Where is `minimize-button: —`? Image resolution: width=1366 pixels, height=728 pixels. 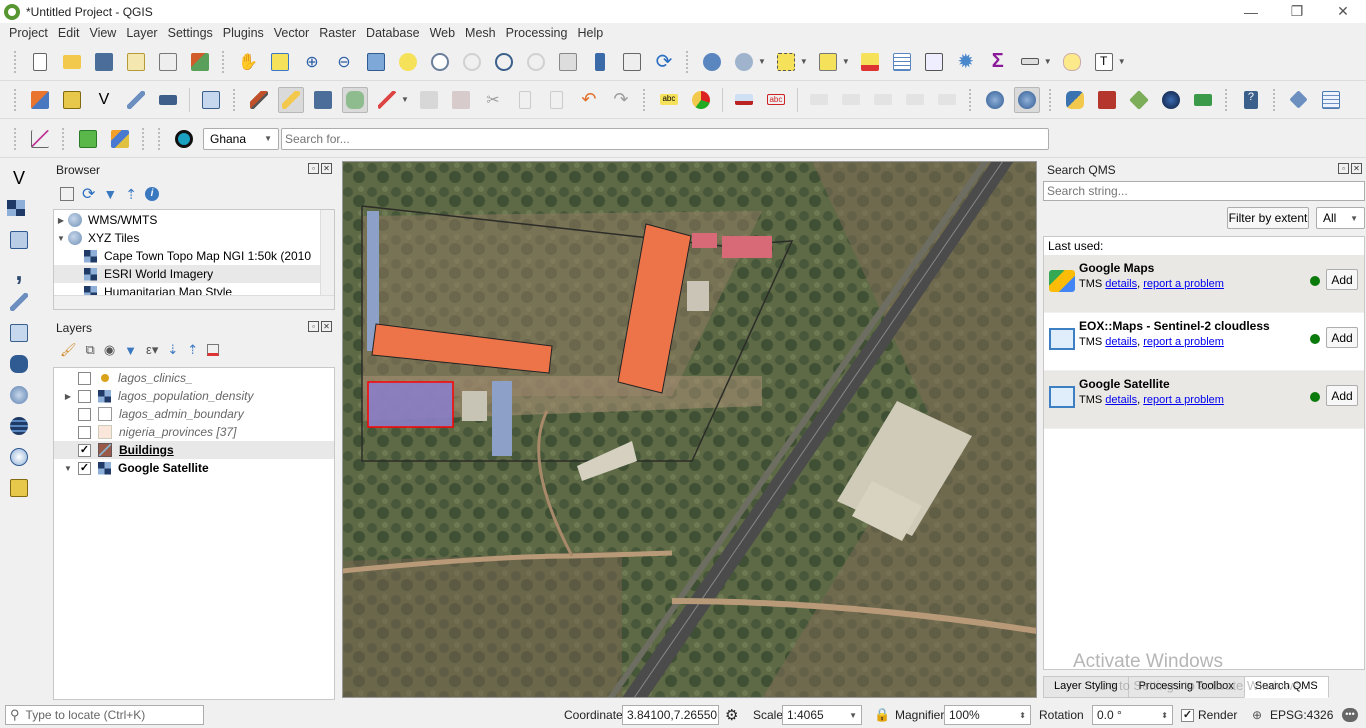 minimize-button: — is located at coordinates (1251, 11).